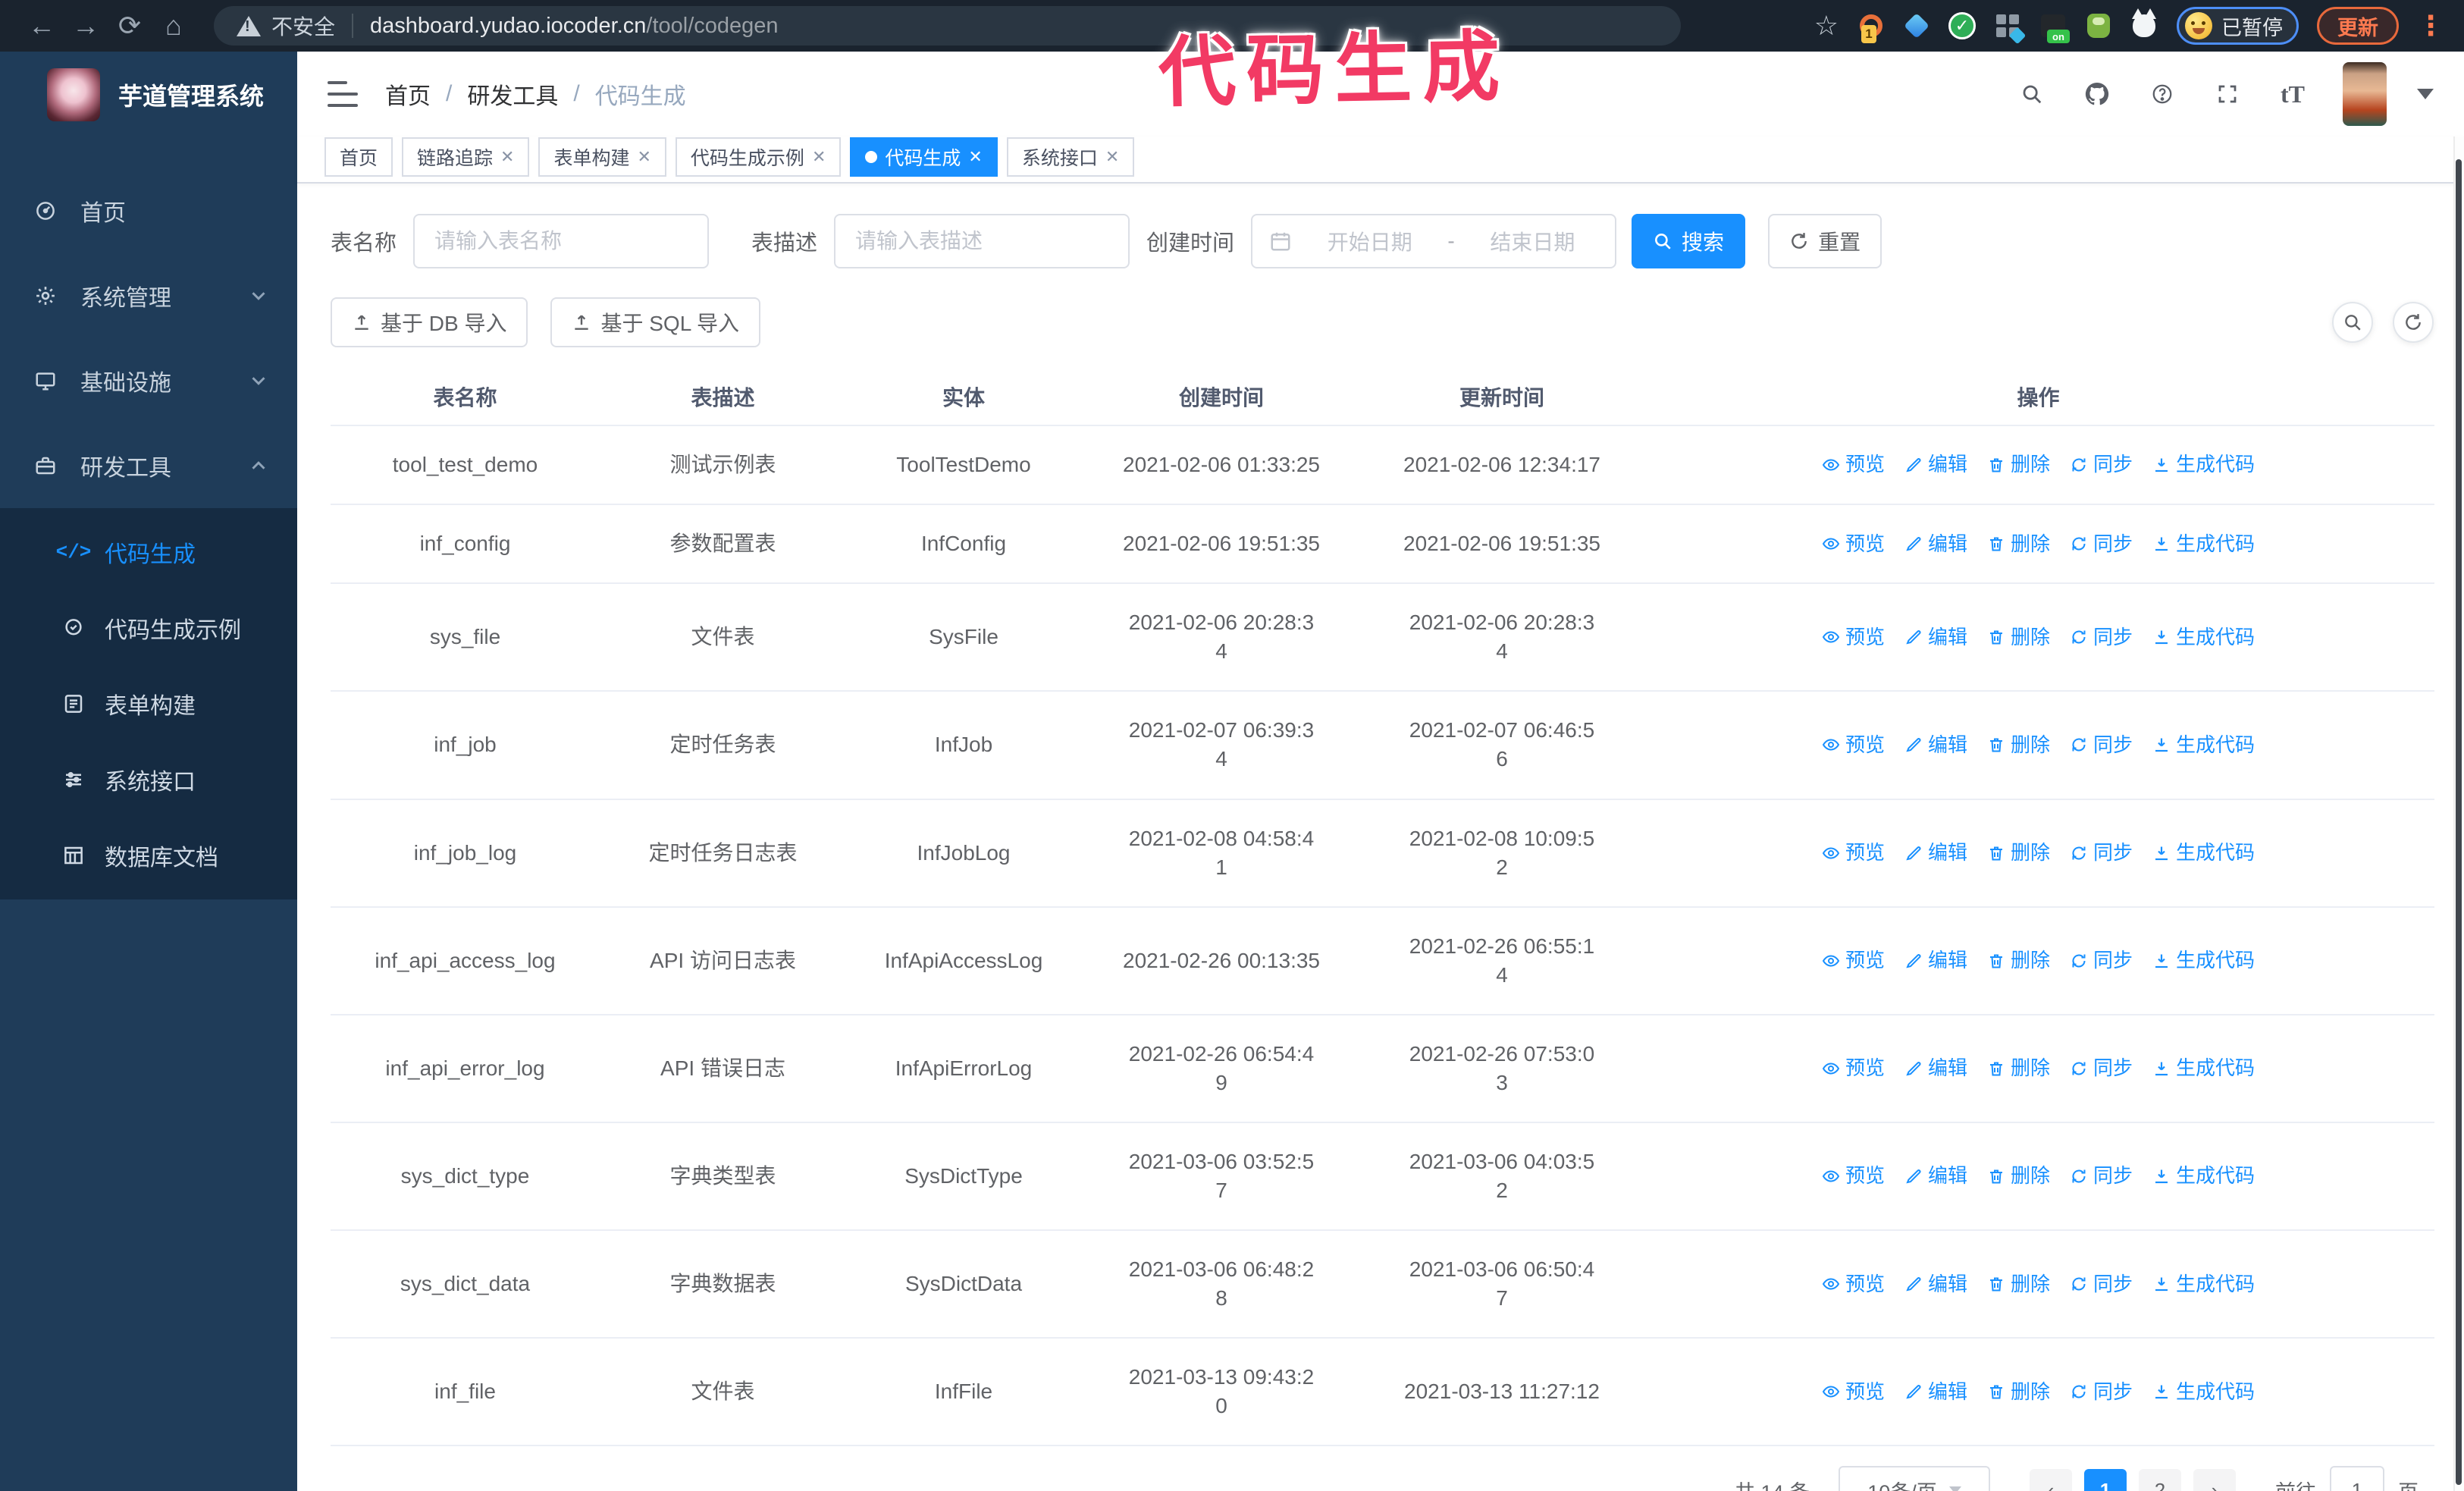  I want to click on hamburger-icon, so click(343, 94).